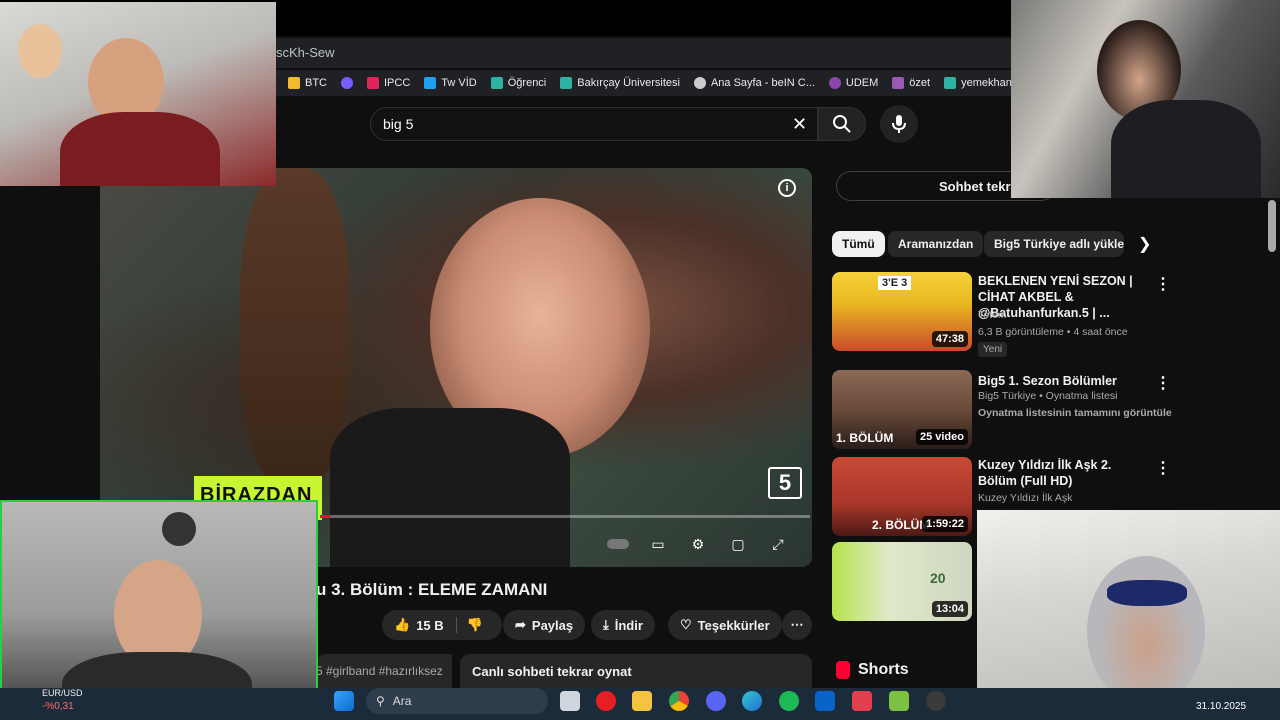  I want to click on thumbs-up-icon: 👍, so click(402, 624).